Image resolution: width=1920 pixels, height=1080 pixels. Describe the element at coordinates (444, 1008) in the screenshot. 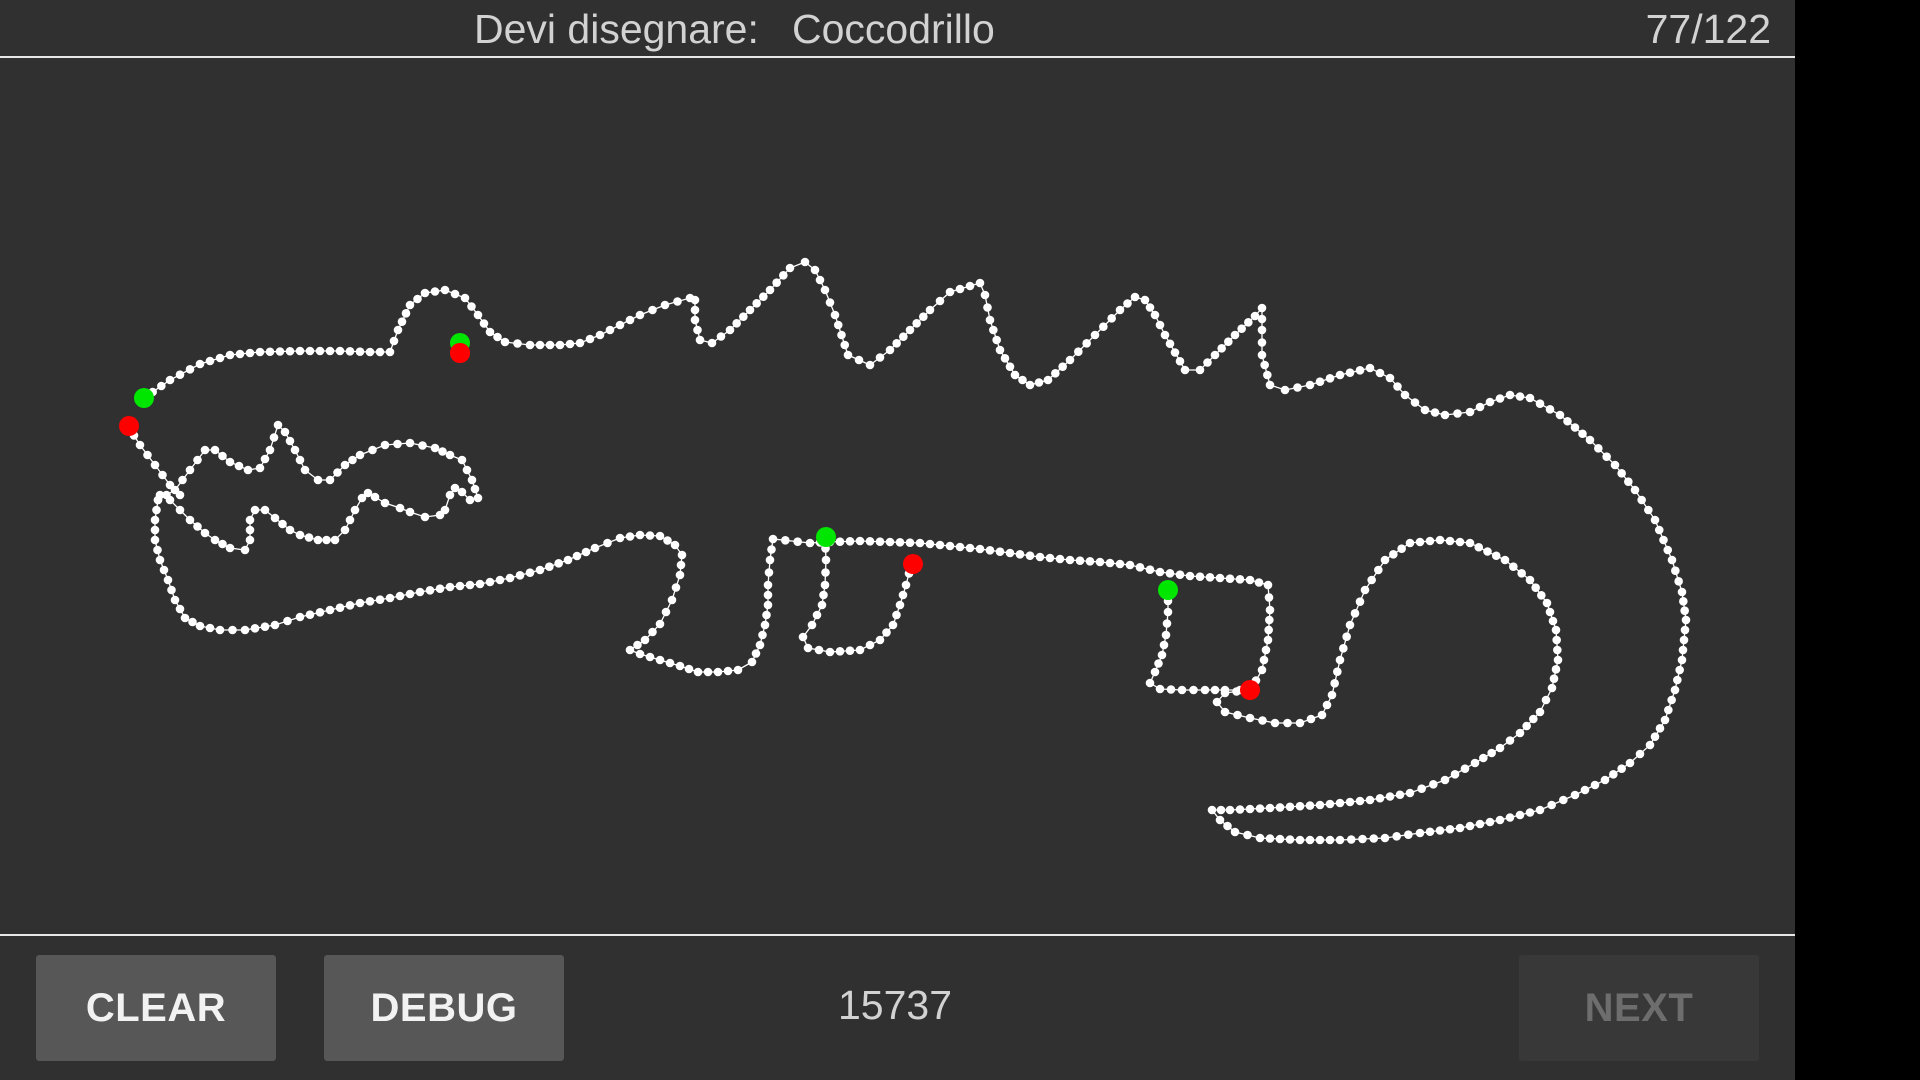

I see `debug-button: DEBUG` at that location.